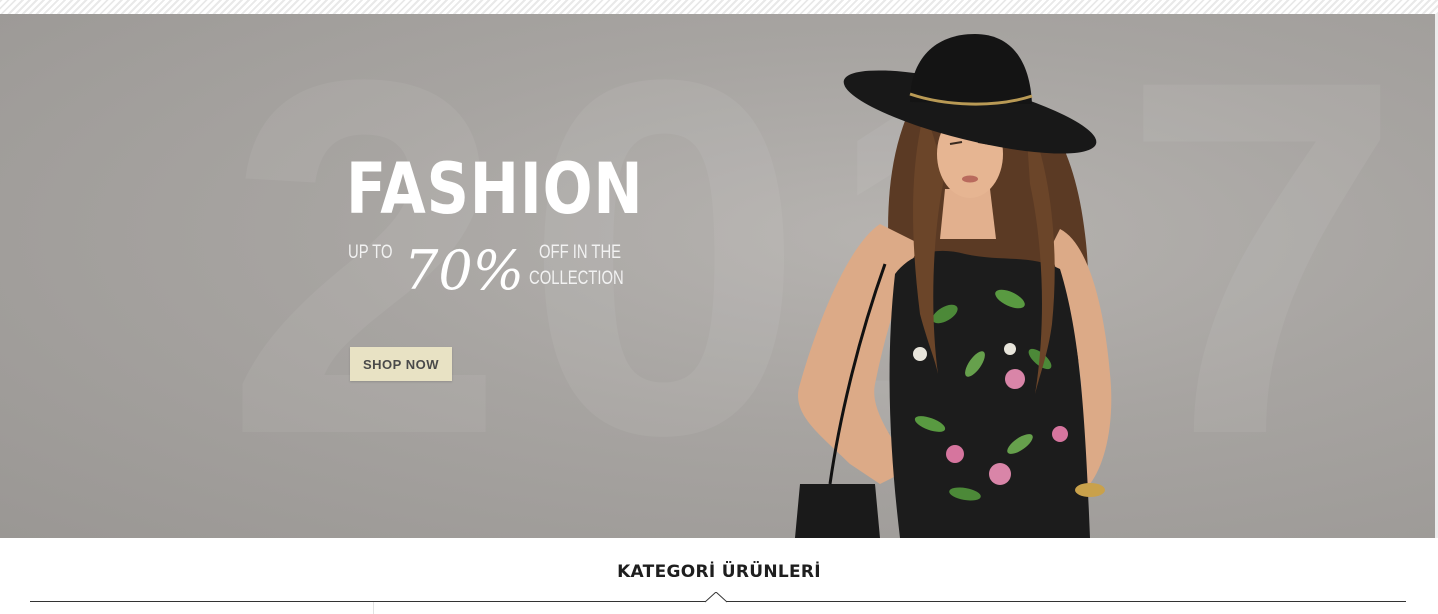 The height and width of the screenshot is (614, 1438). Describe the element at coordinates (373, 608) in the screenshot. I see `section-column-divider` at that location.